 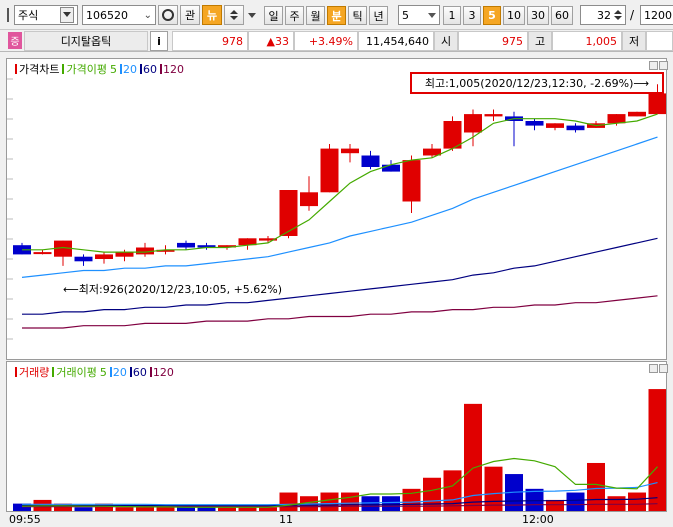 I want to click on menu-toggle-button, so click(x=8, y=15).